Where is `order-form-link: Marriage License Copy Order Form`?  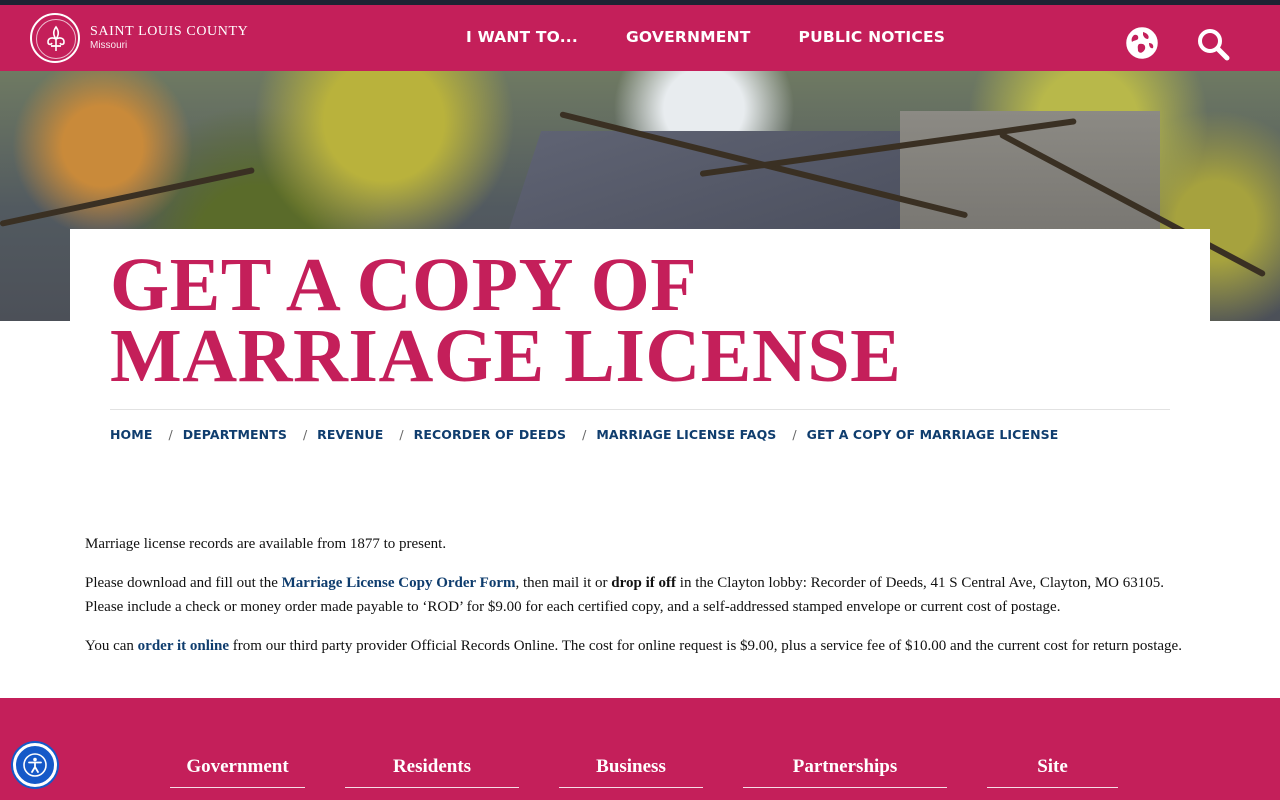
order-form-link: Marriage License Copy Order Form is located at coordinates (399, 583).